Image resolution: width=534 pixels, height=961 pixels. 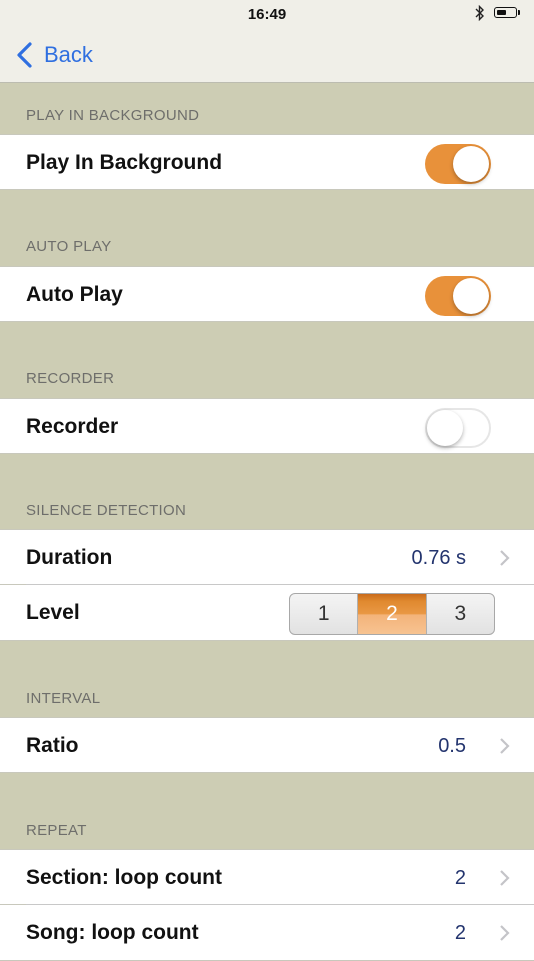 What do you see at coordinates (113, 115) in the screenshot?
I see `section-header-play-in-background: PLAY IN BACKGROUND` at bounding box center [113, 115].